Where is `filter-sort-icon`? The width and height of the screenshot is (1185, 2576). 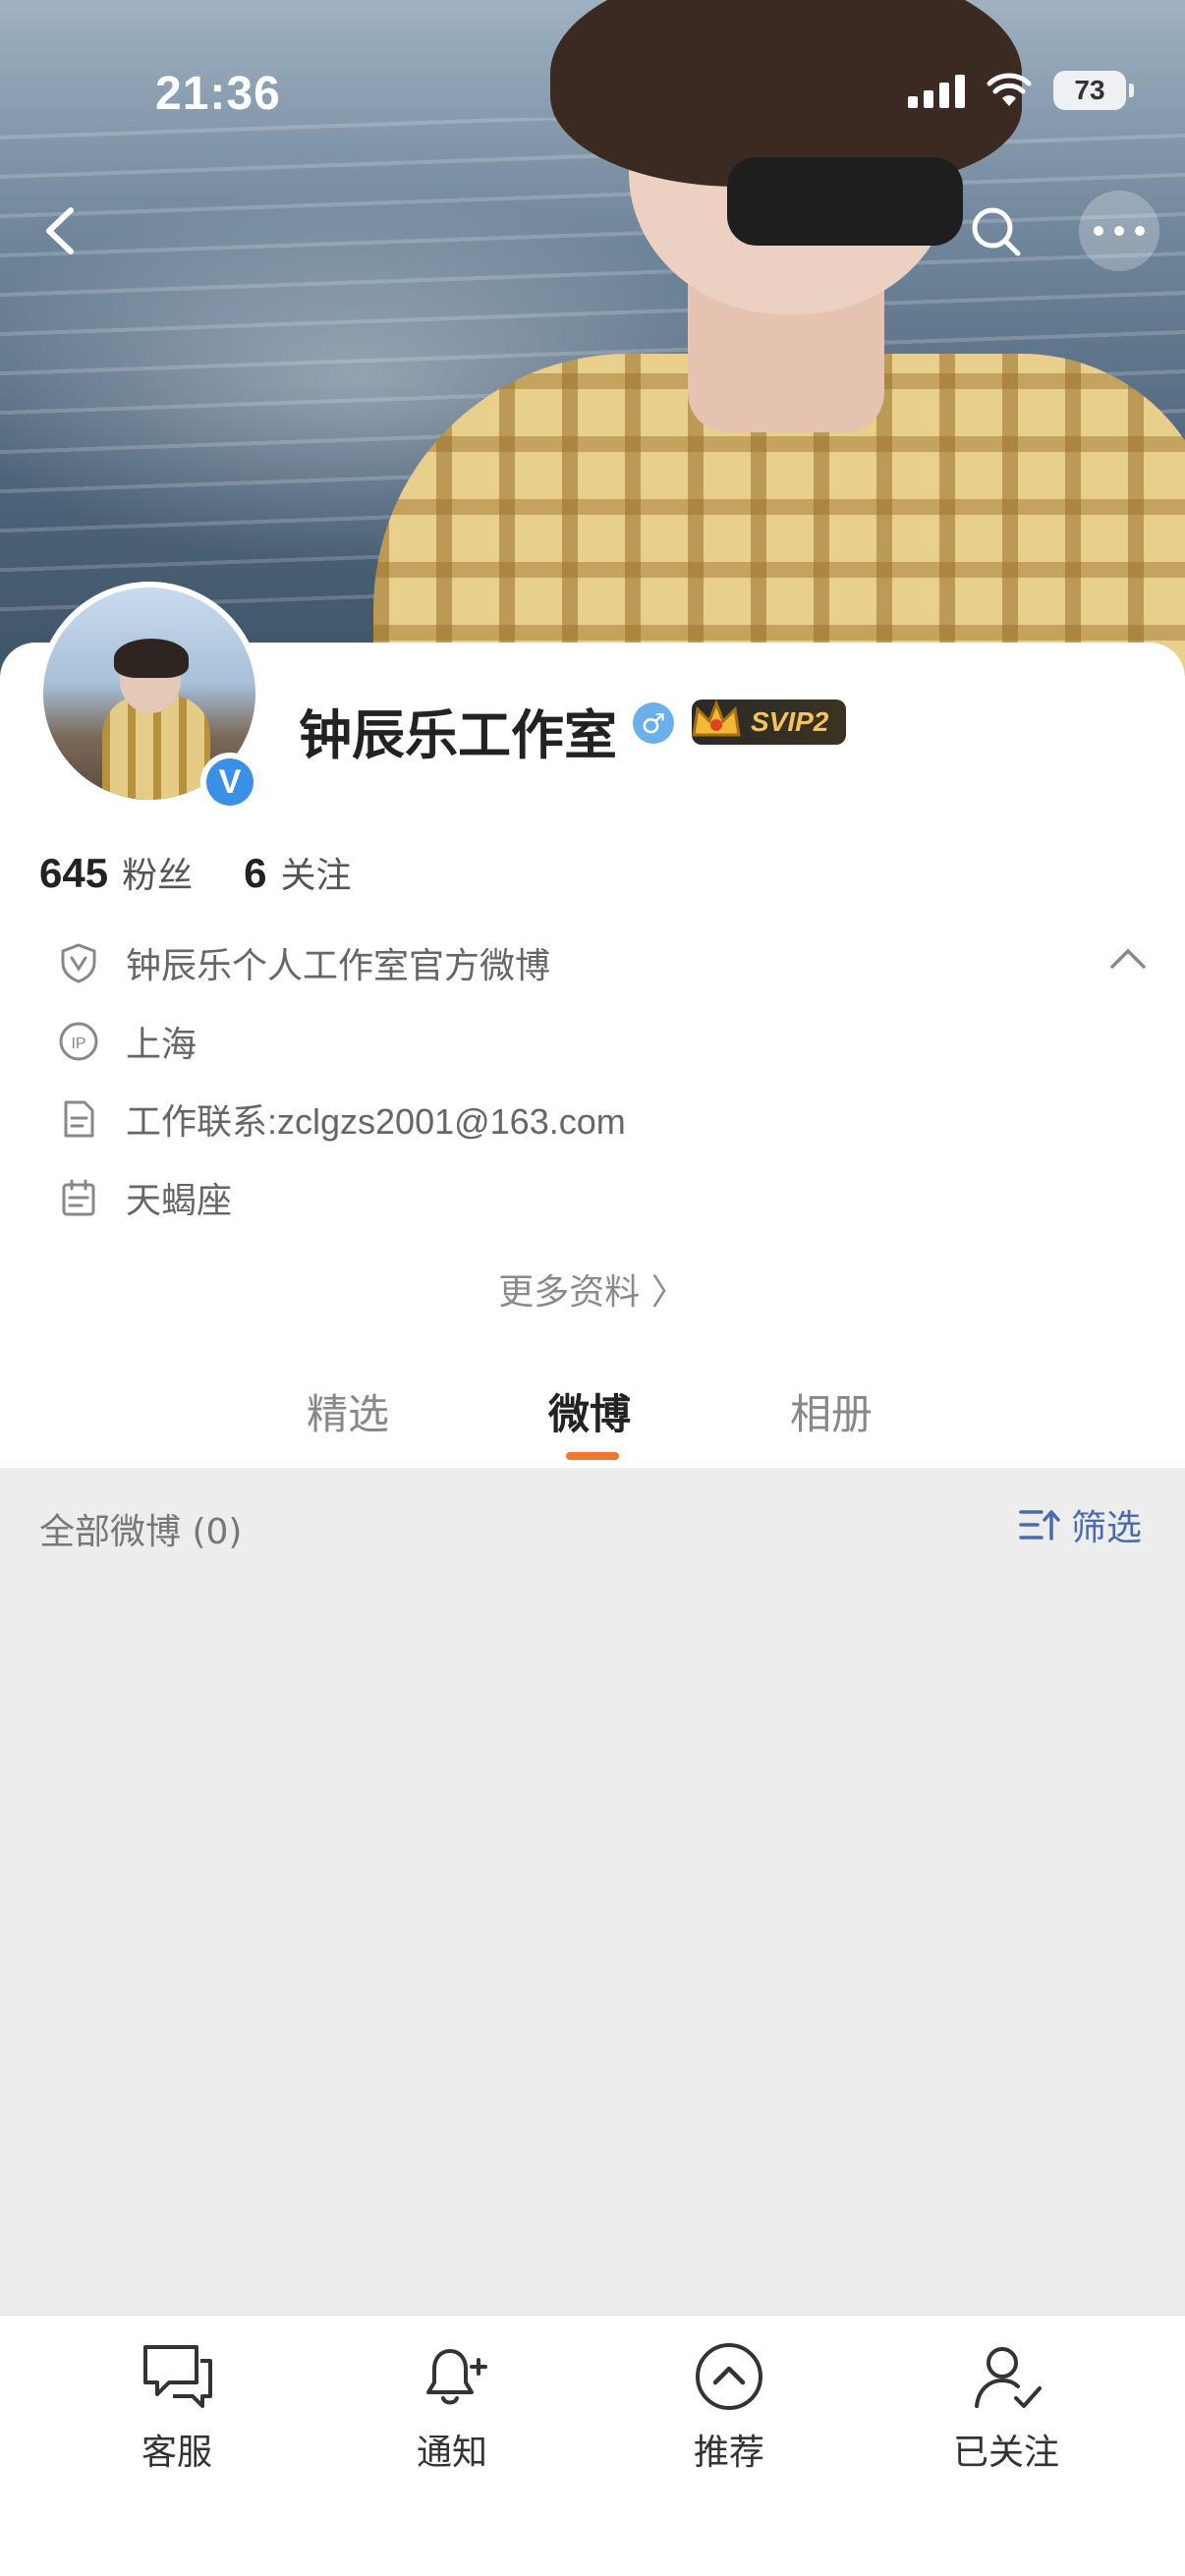
filter-sort-icon is located at coordinates (1040, 1525).